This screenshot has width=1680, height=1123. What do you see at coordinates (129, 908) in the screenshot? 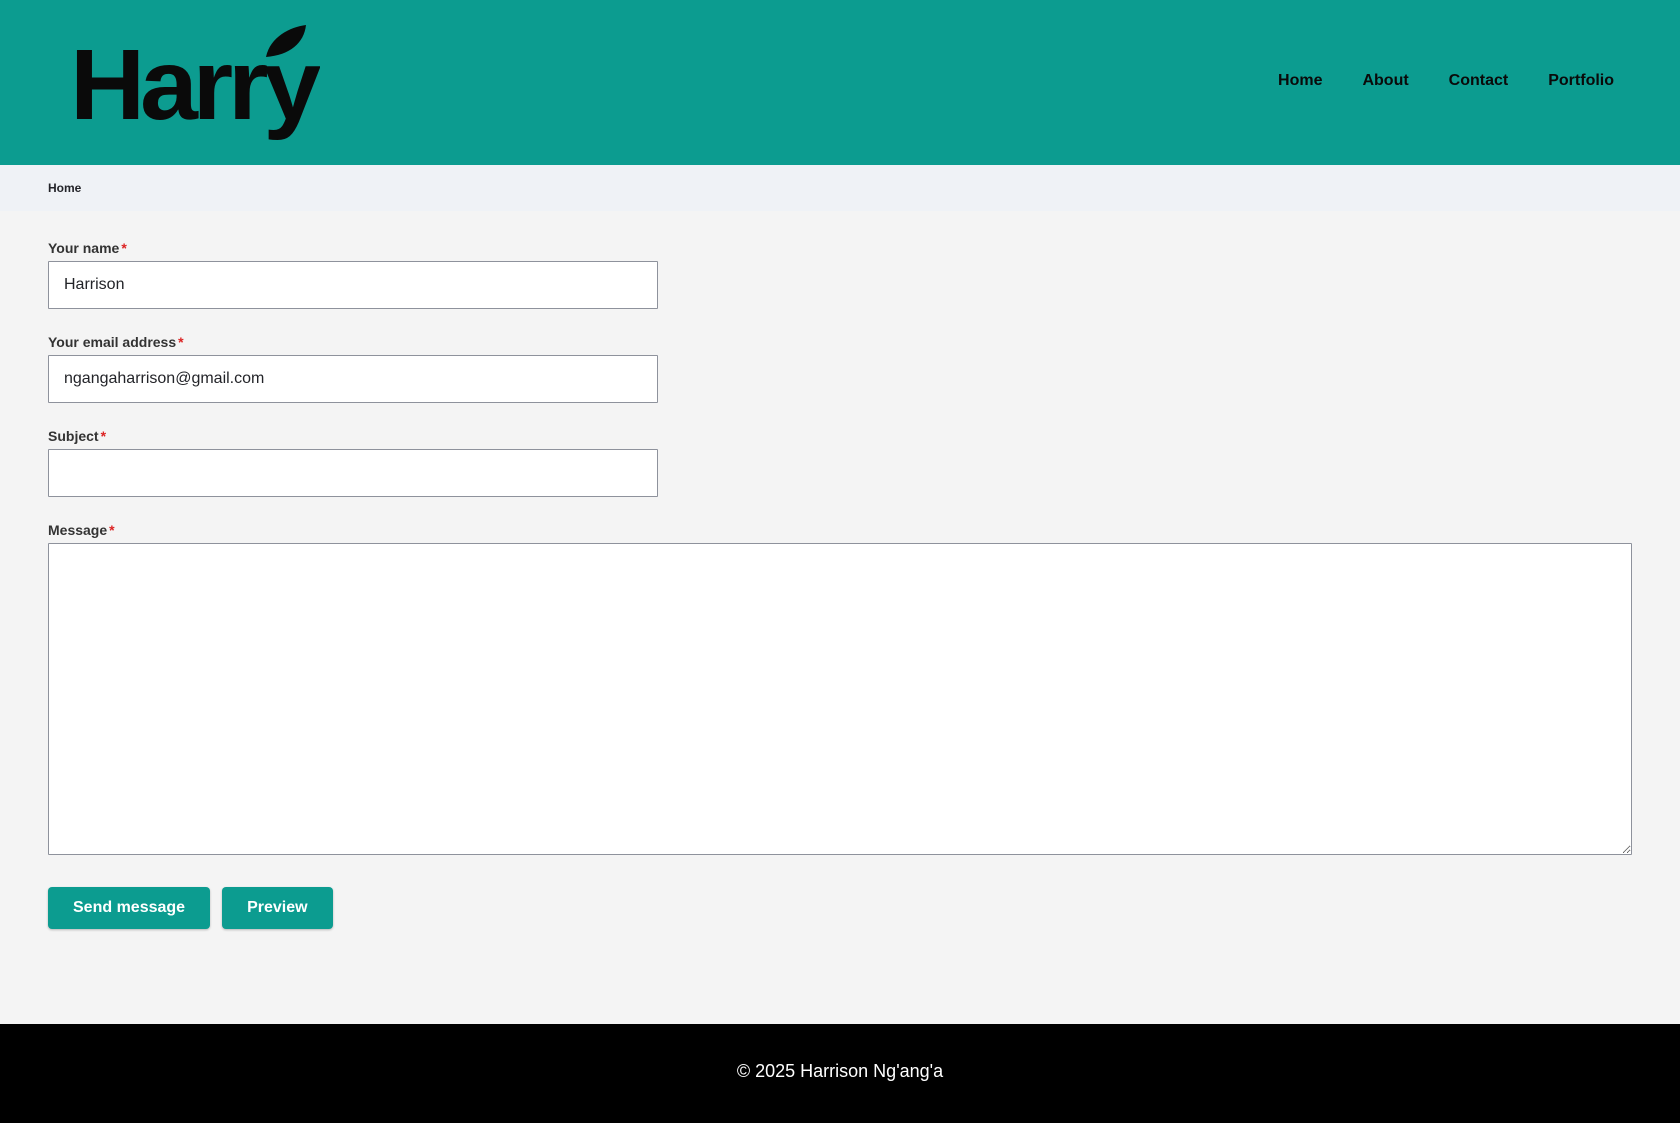
I see `send-message-button: Send message` at bounding box center [129, 908].